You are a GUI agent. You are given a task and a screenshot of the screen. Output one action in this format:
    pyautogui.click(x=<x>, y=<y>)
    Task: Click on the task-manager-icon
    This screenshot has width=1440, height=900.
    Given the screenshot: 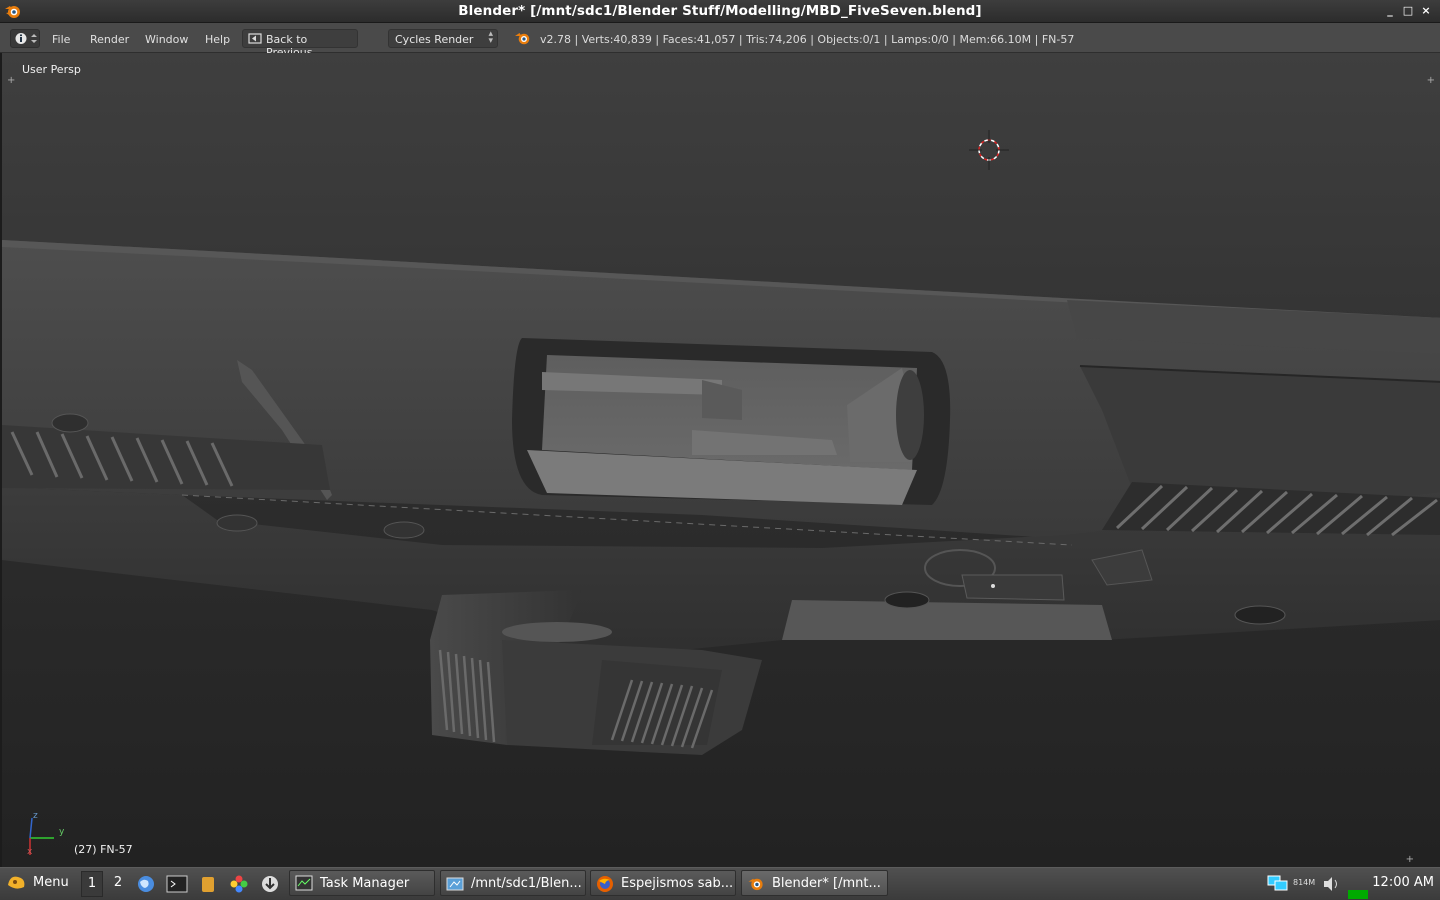 What is the action you would take?
    pyautogui.click(x=304, y=883)
    